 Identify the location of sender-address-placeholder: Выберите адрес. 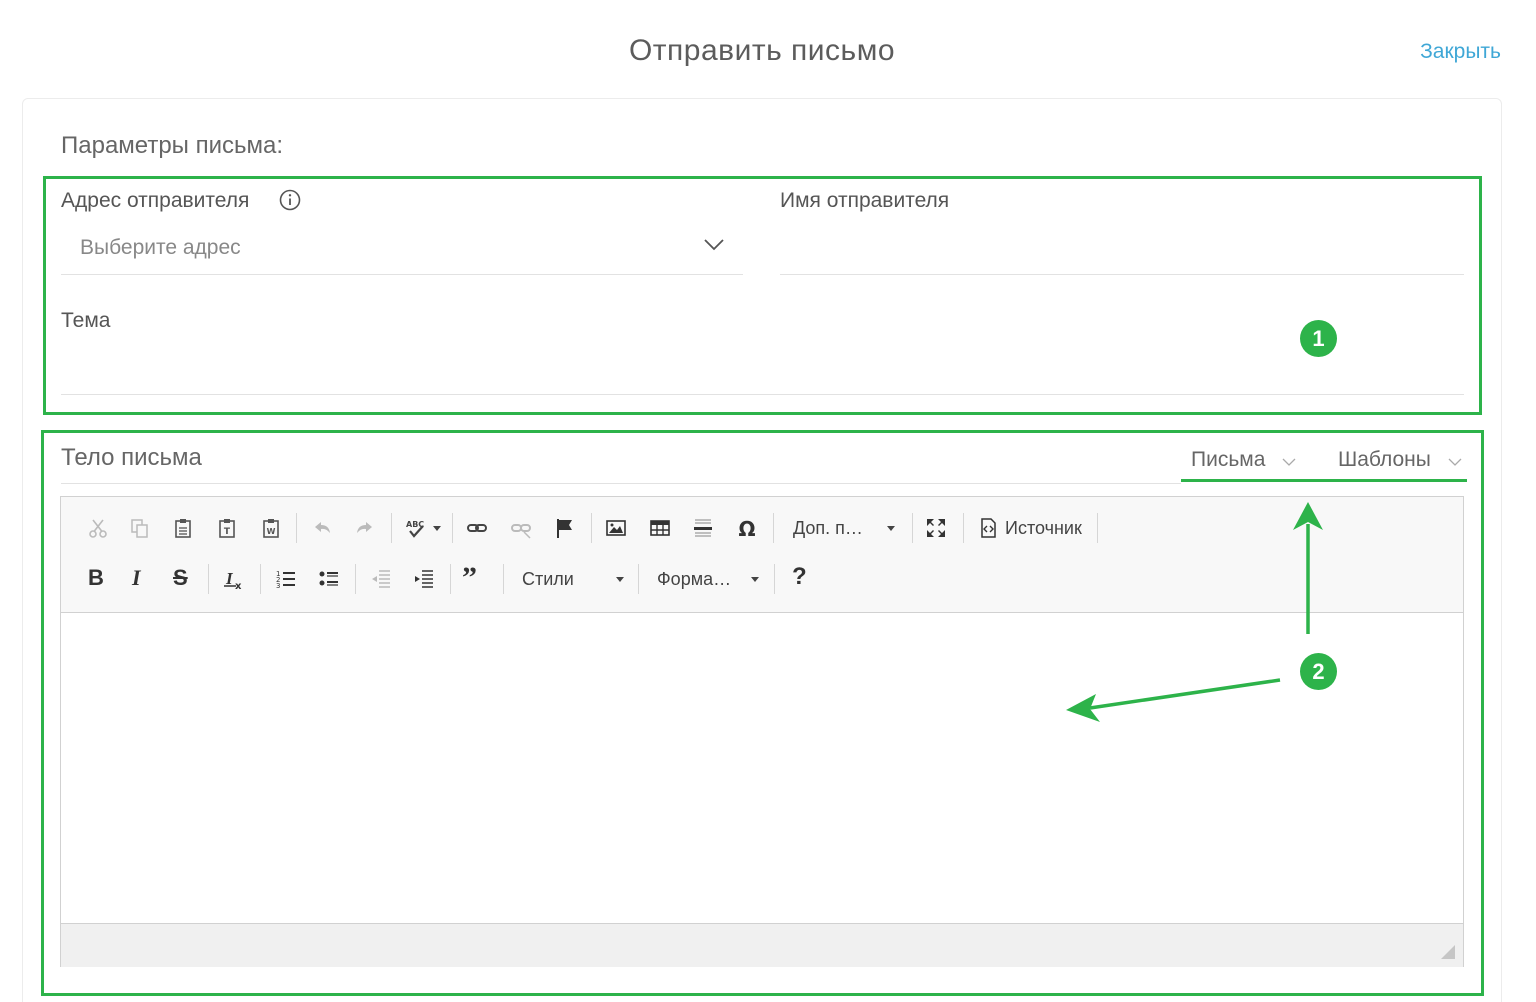
(160, 247).